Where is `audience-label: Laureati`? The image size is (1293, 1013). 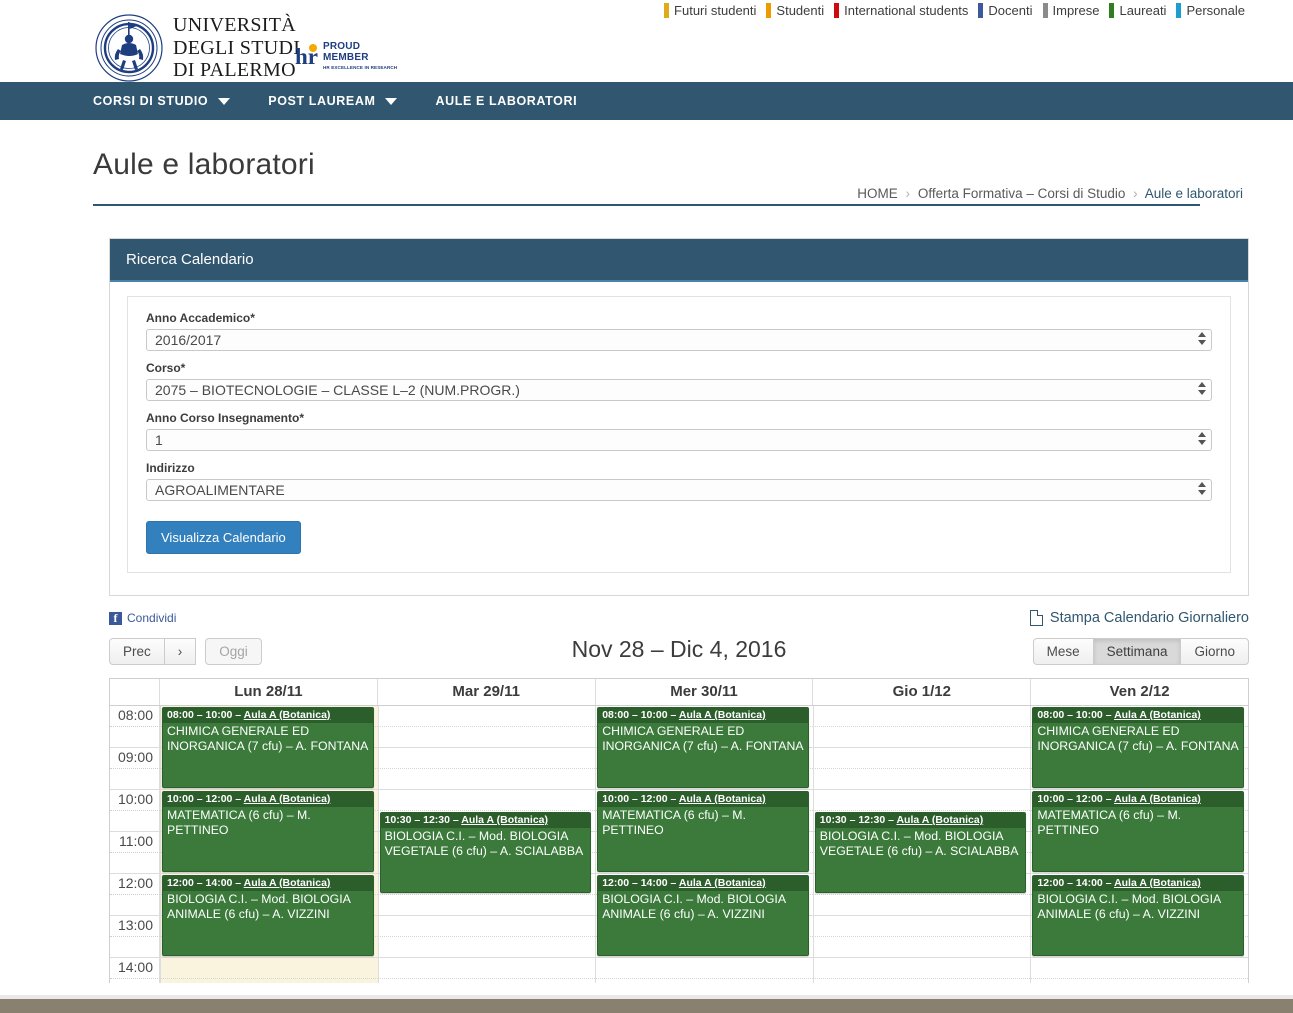 audience-label: Laureati is located at coordinates (1143, 10).